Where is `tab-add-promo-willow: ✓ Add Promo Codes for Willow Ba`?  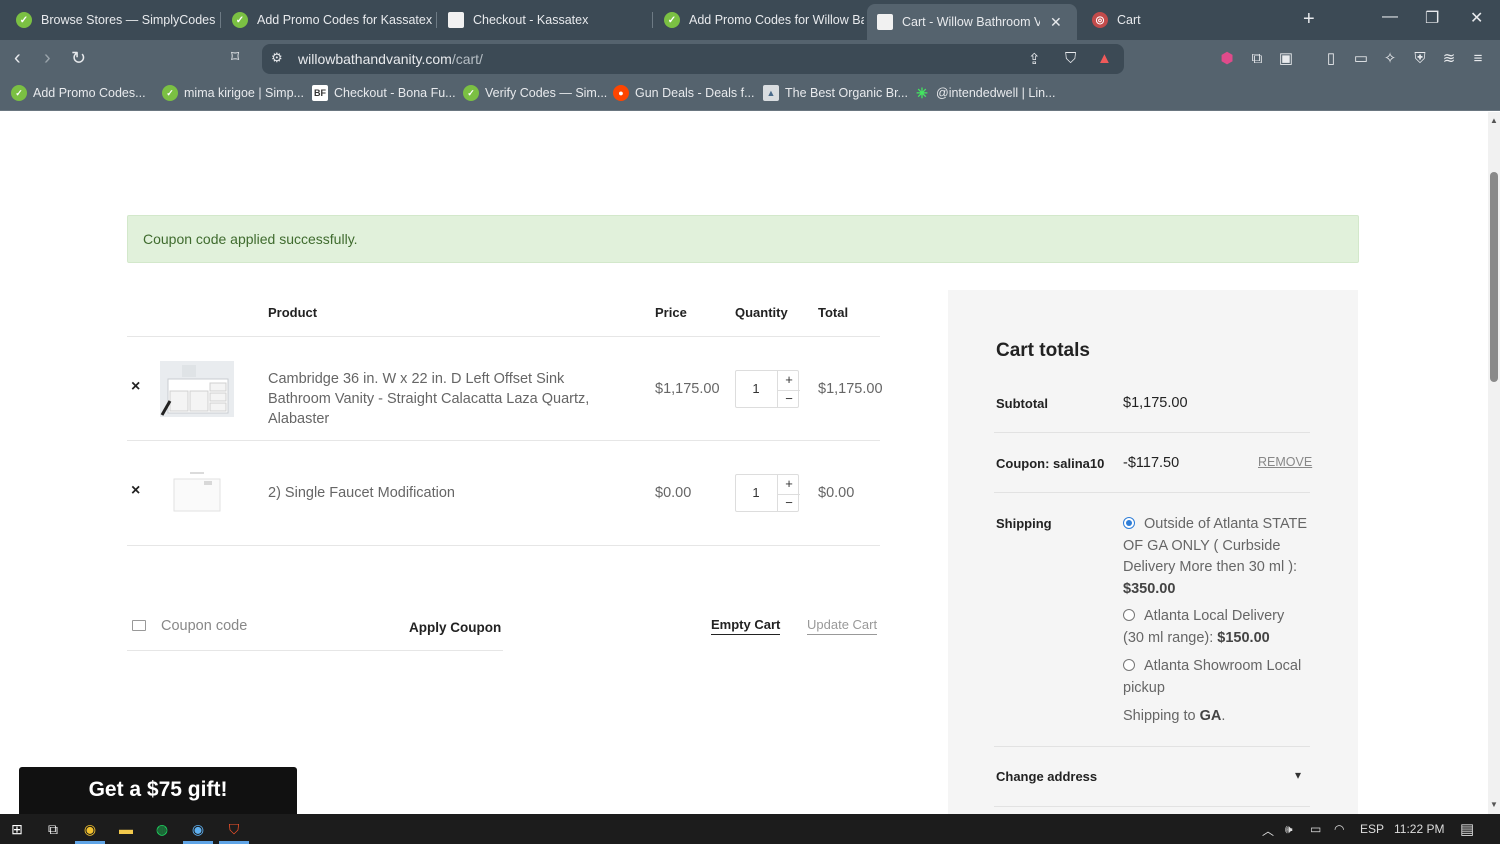 tab-add-promo-willow: ✓ Add Promo Codes for Willow Ba is located at coordinates (759, 20).